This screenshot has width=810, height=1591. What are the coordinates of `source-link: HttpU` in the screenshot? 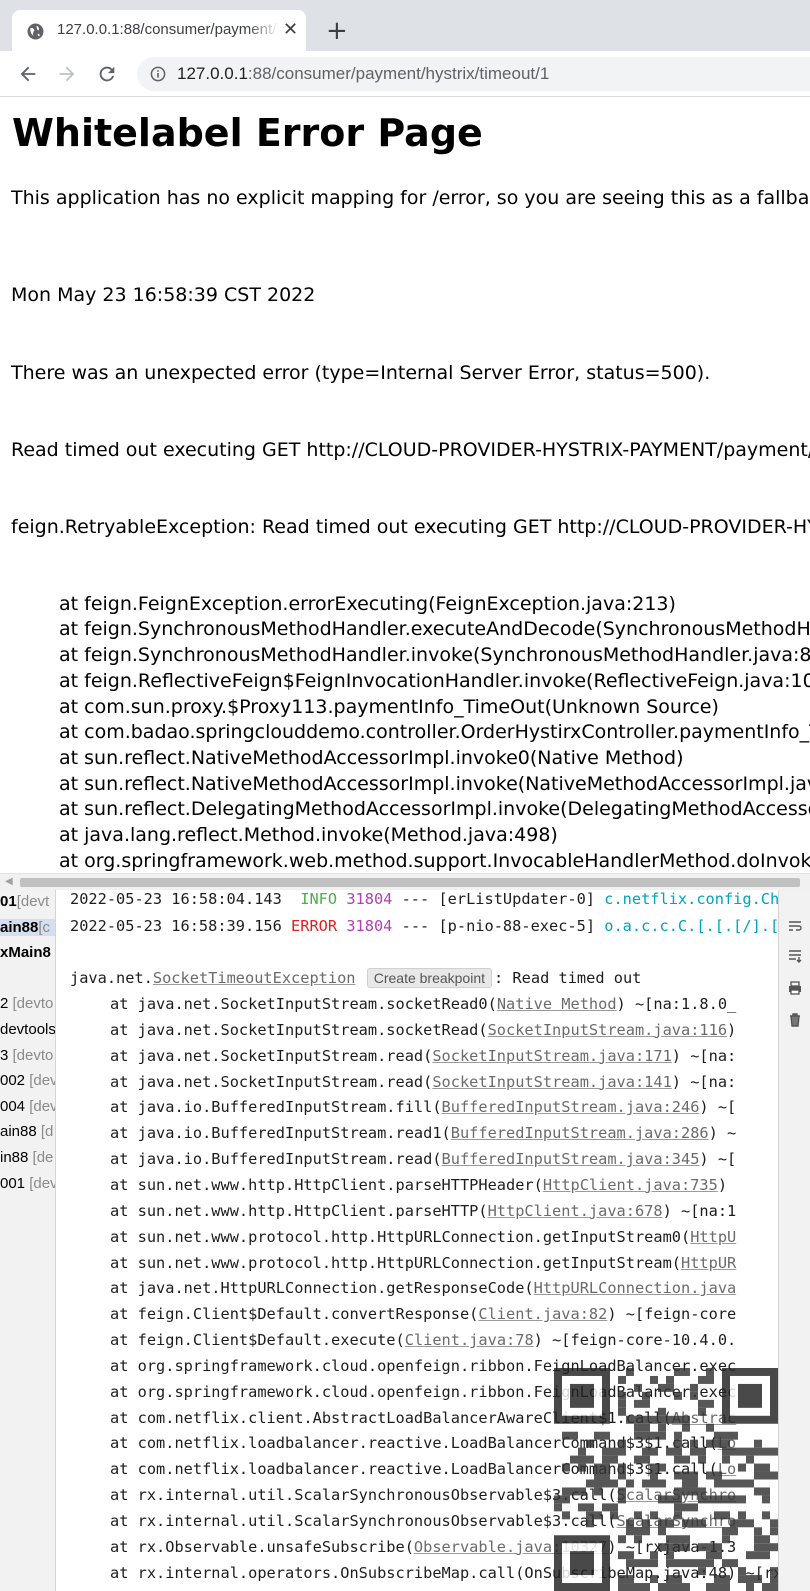 It's located at (713, 1237).